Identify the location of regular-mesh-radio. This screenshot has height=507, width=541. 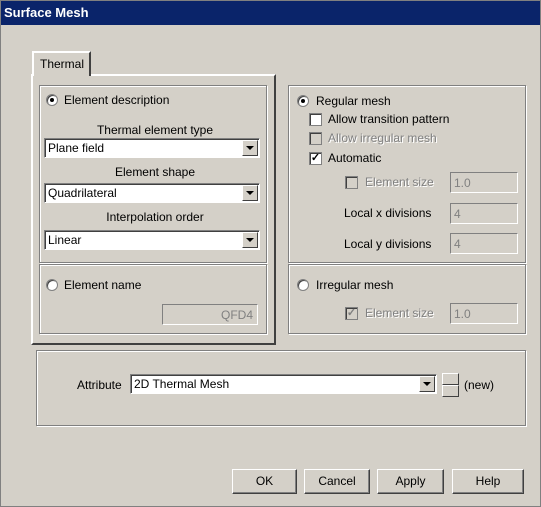
(303, 101).